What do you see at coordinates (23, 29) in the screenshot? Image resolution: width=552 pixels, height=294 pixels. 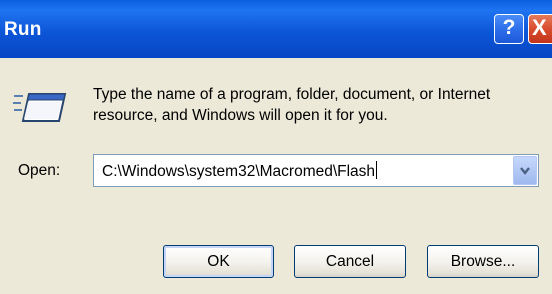 I see `window-title: Run` at bounding box center [23, 29].